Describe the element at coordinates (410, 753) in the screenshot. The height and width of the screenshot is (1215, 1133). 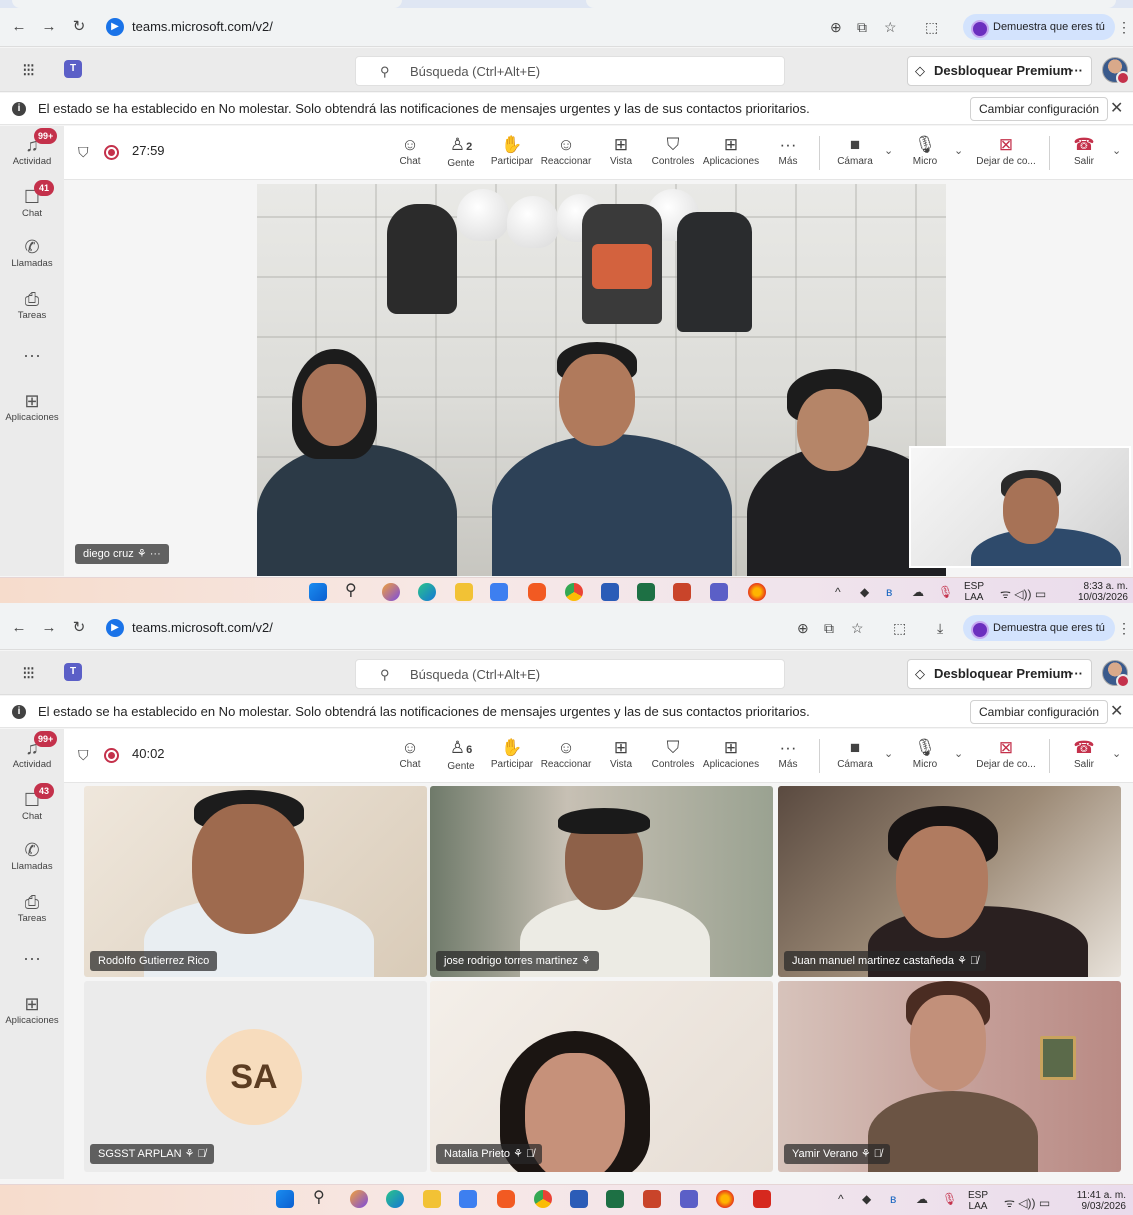
I see `chat-button: ☺ Chat` at that location.